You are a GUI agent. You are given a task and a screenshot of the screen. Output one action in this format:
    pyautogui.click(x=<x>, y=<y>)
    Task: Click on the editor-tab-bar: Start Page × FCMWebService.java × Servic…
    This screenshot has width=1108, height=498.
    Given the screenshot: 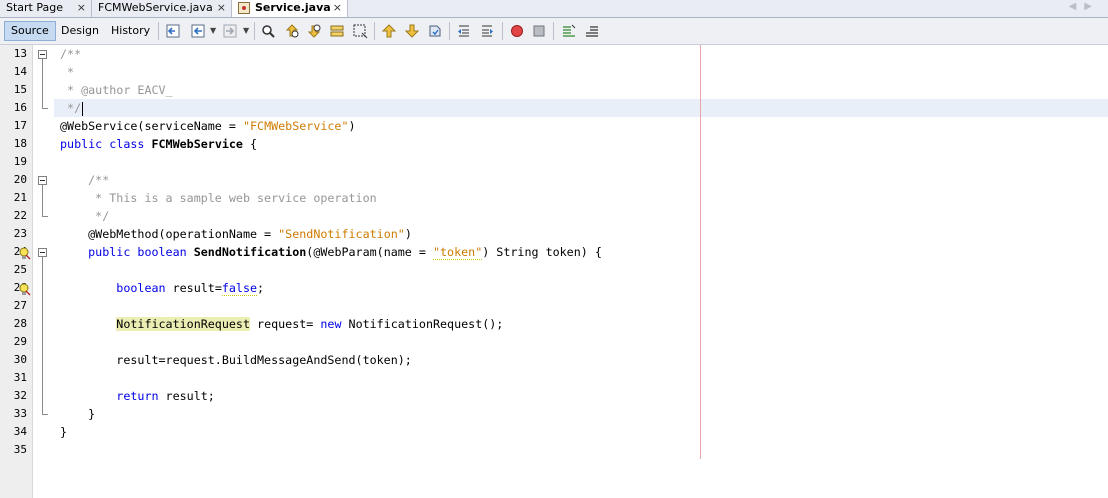 What is the action you would take?
    pyautogui.click(x=554, y=9)
    